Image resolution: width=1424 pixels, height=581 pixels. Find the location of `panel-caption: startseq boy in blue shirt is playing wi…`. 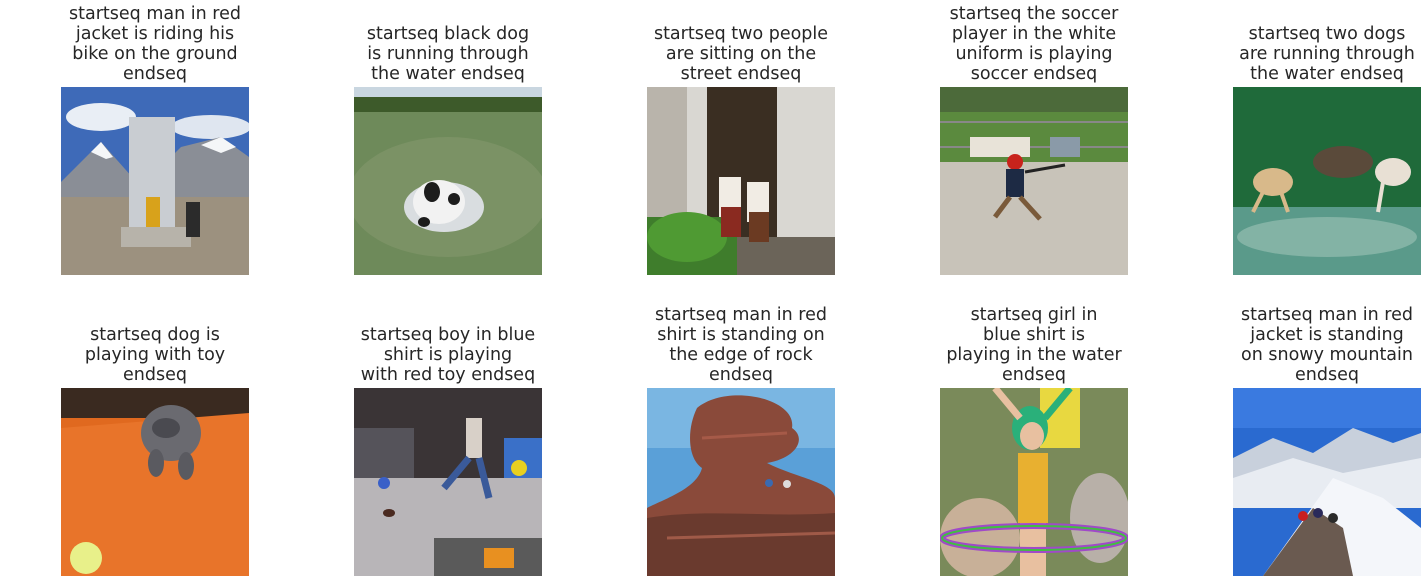

panel-caption: startseq boy in blue shirt is playing wi… is located at coordinates (448, 343).